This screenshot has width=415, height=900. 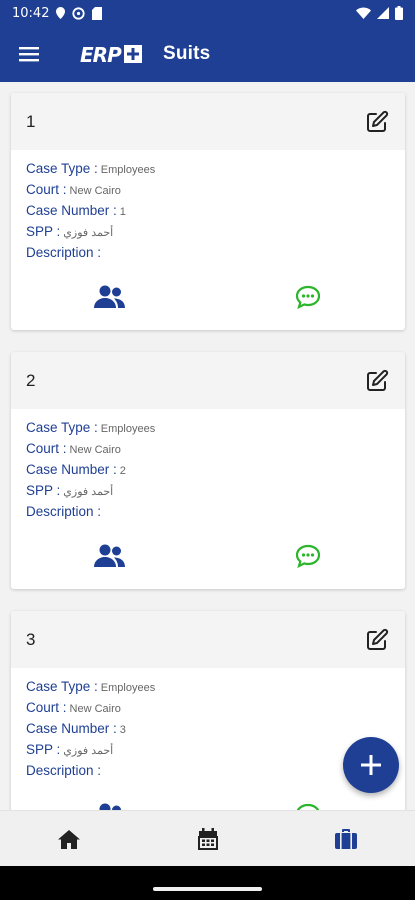 What do you see at coordinates (31, 13) in the screenshot?
I see `status-time: 10:42` at bounding box center [31, 13].